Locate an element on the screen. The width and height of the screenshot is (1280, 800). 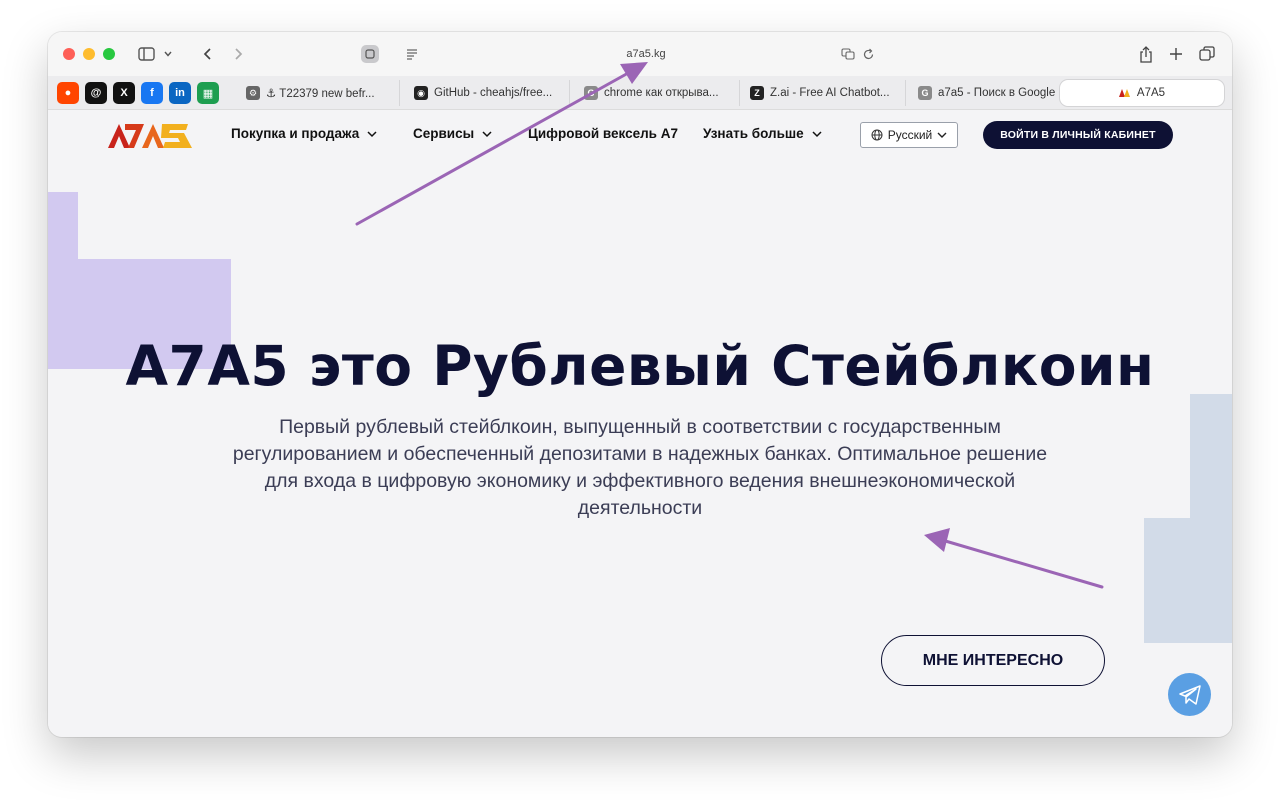
reload-button is located at coordinates (868, 54).